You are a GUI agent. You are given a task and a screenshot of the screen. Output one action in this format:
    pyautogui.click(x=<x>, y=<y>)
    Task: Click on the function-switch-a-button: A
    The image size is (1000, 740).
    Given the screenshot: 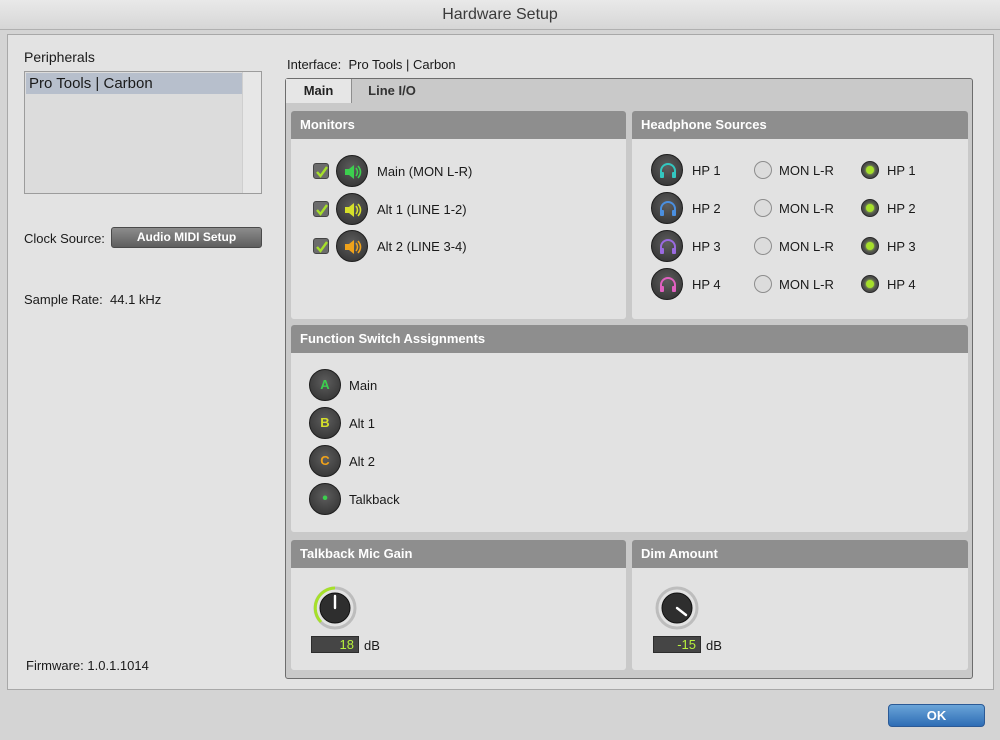 What is the action you would take?
    pyautogui.click(x=325, y=385)
    